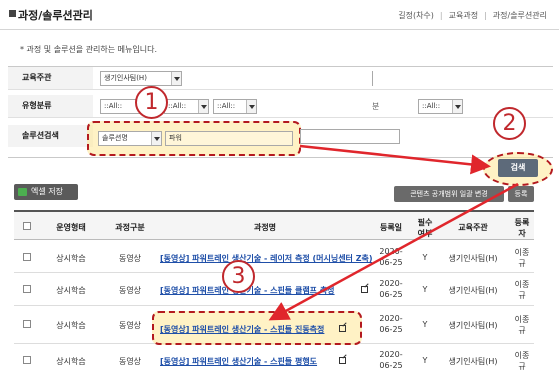  What do you see at coordinates (250, 361) in the screenshot?
I see `row-course-link: [동영상] 파워트레인 생산기술 - 스핀들 평행도` at bounding box center [250, 361].